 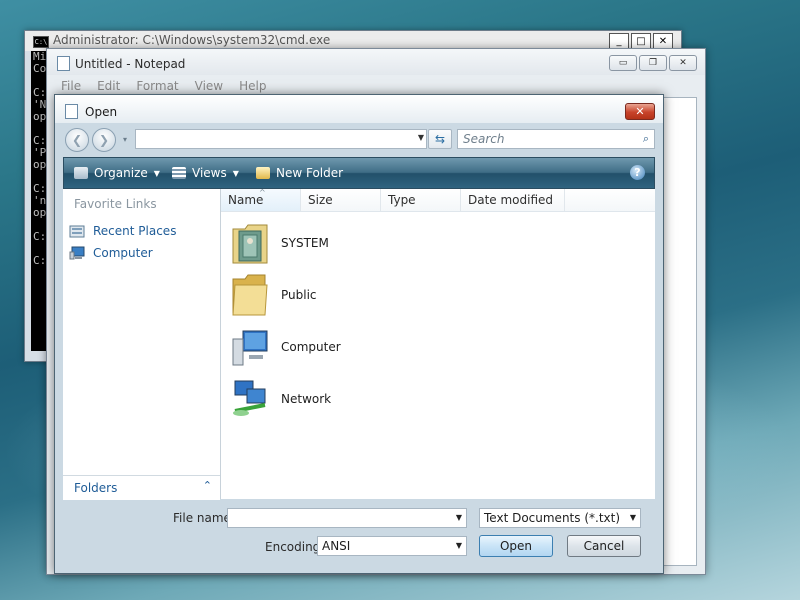 I want to click on search-input: Search ⌕, so click(x=556, y=139).